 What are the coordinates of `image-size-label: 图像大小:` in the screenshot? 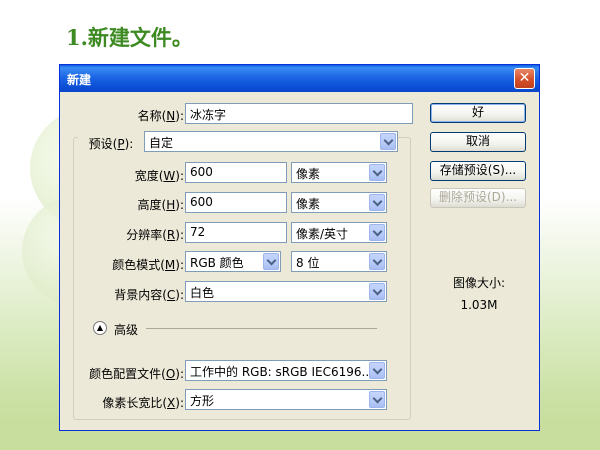 It's located at (479, 283).